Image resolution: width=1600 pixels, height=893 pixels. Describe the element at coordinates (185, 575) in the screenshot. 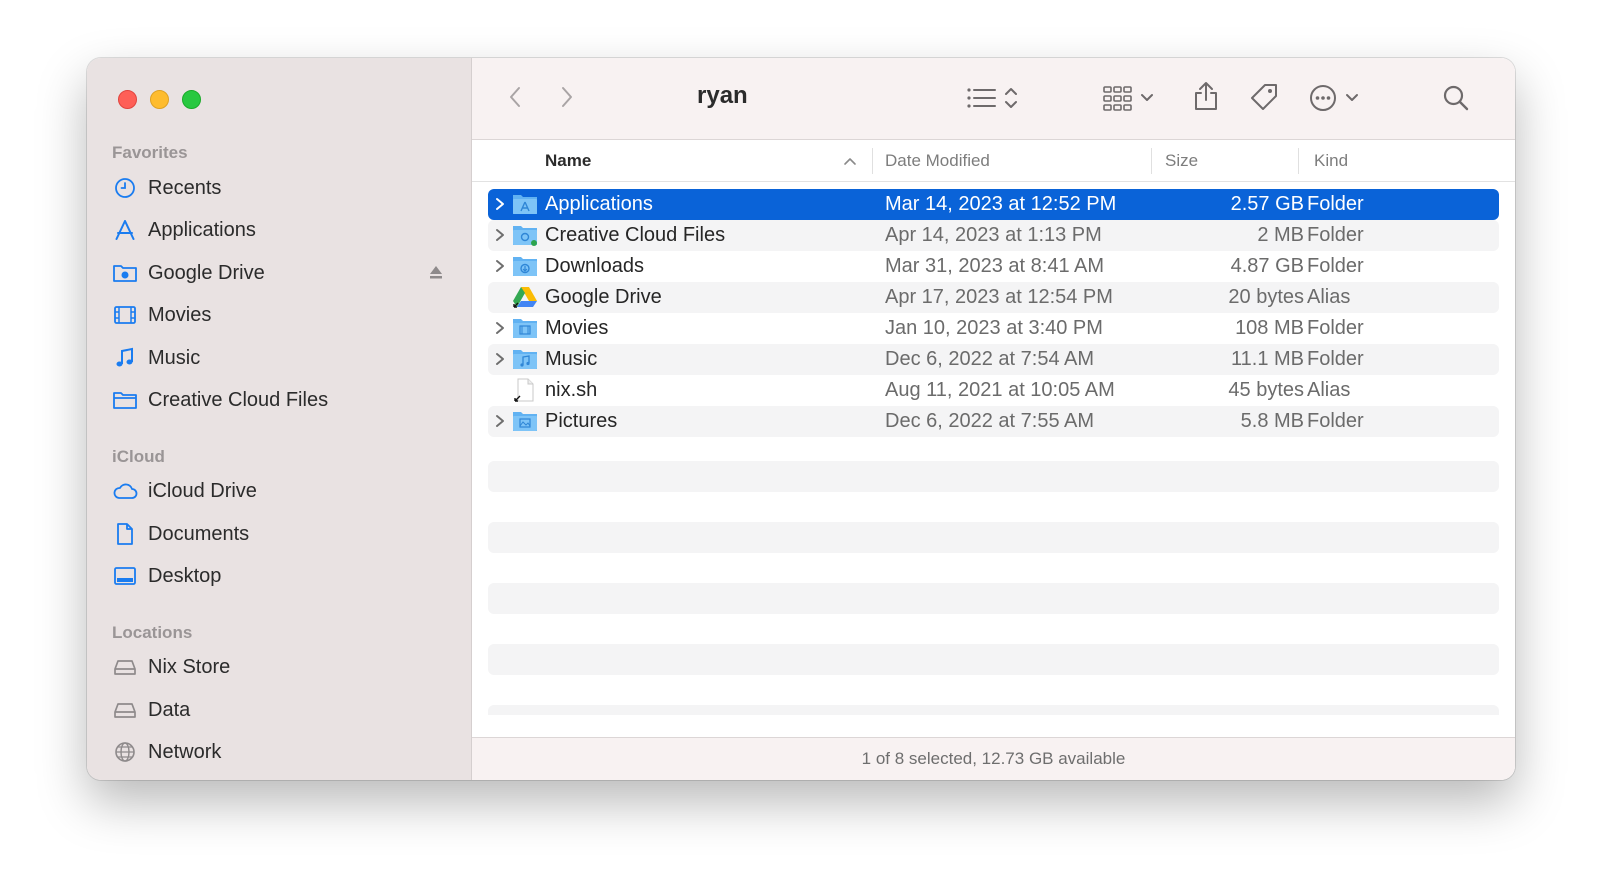

I see `sidebar-item-label: Desktop` at that location.